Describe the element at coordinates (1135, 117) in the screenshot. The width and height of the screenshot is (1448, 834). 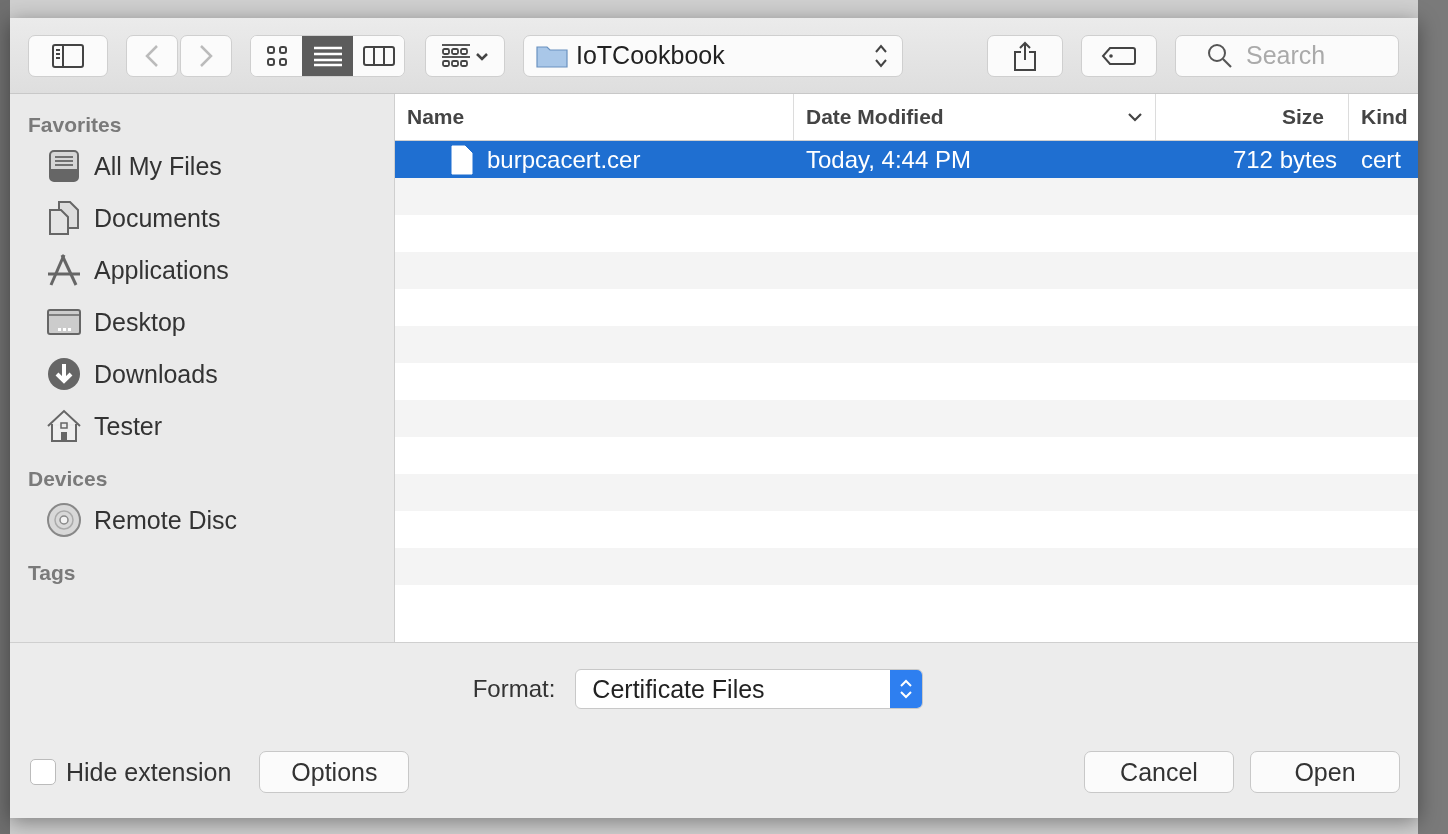
I see `sort-chevron-icon` at that location.